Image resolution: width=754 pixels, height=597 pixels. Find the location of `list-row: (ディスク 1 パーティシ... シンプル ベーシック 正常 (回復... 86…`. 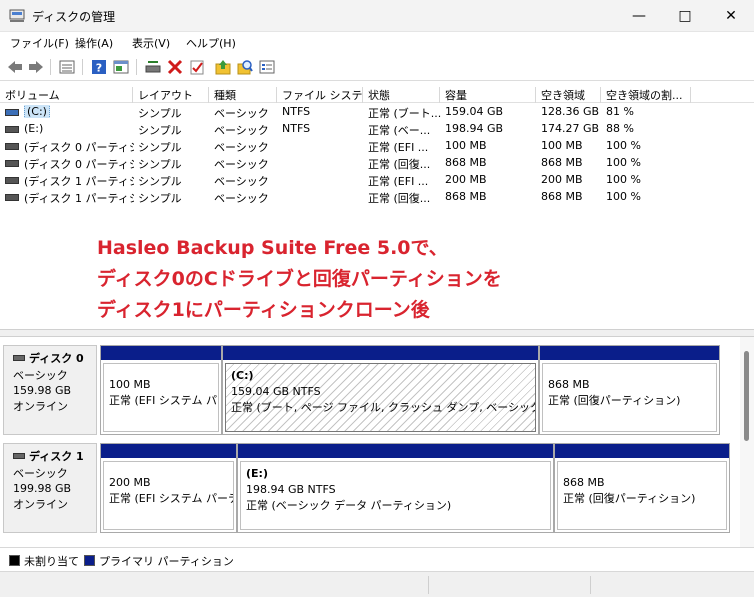

list-row: (ディスク 1 パーティシ... シンプル ベーシック 正常 (回復... 86… is located at coordinates (377, 197).